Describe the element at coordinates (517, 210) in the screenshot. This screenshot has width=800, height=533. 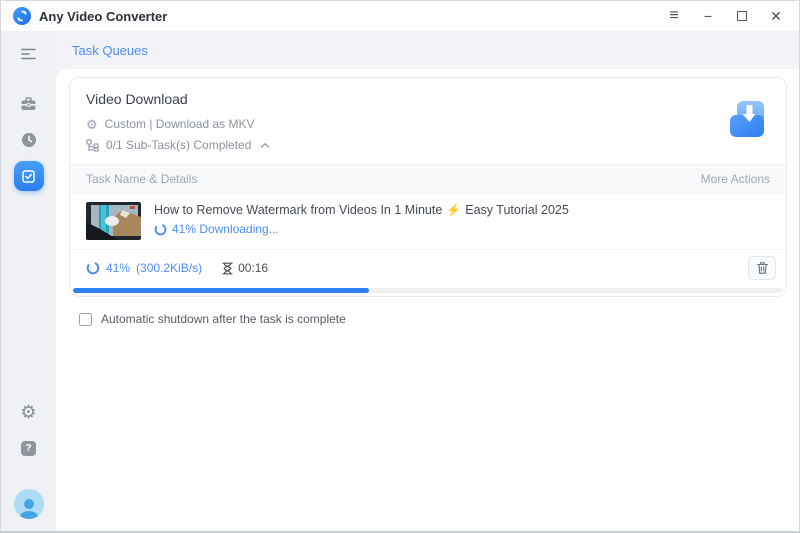
I see `task-title-suffix: Easy Tutorial 2025` at that location.